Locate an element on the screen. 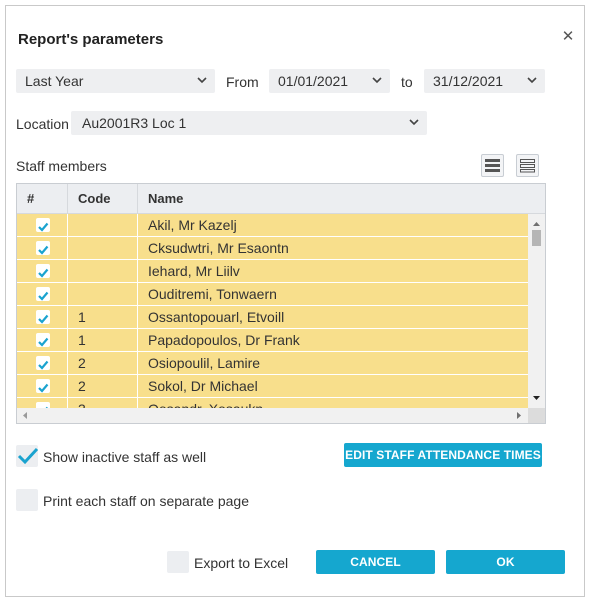  name-cell: Papadopoulos, Dr Frank is located at coordinates (224, 340).